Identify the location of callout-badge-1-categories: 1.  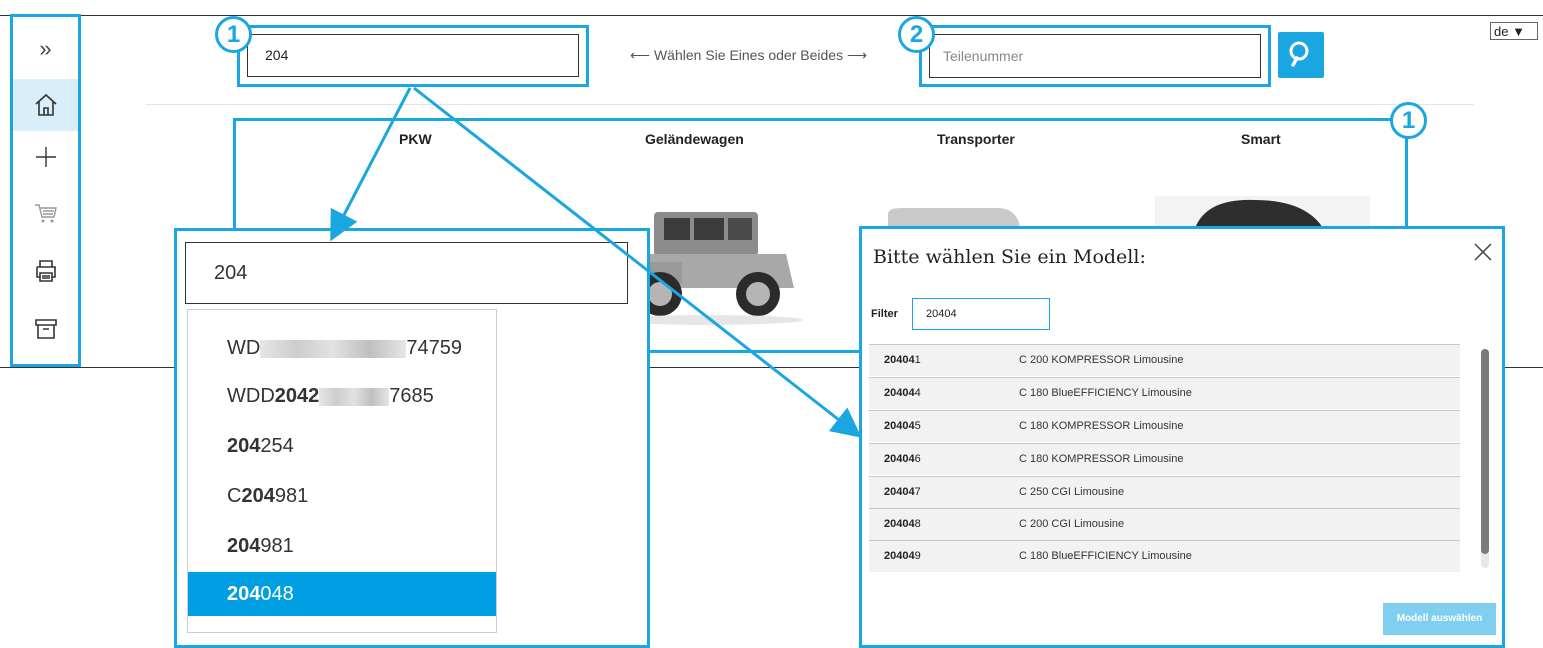
(1408, 120).